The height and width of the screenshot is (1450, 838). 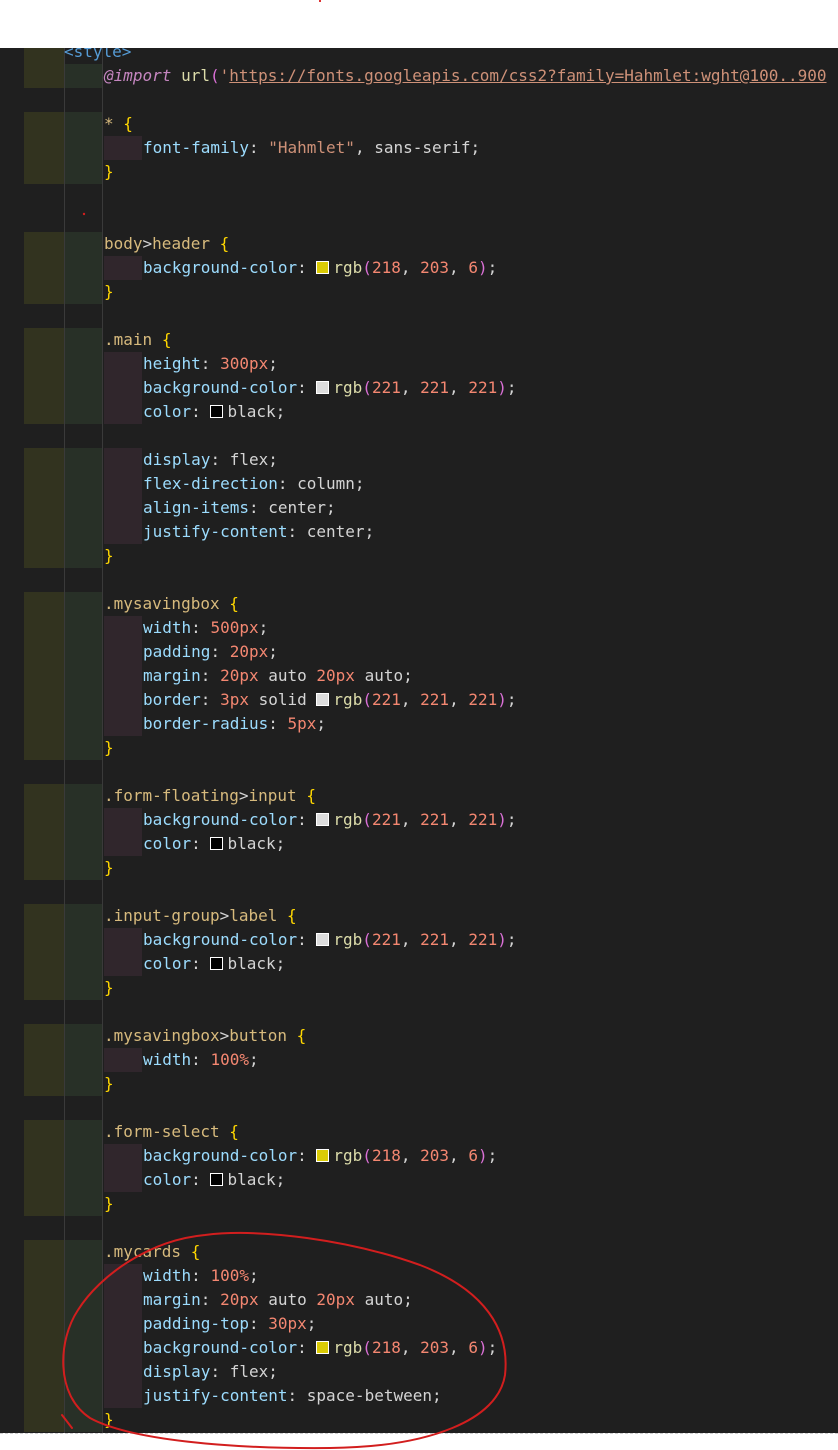 What do you see at coordinates (210, 364) in the screenshot?
I see `code-line: height: 300px;` at bounding box center [210, 364].